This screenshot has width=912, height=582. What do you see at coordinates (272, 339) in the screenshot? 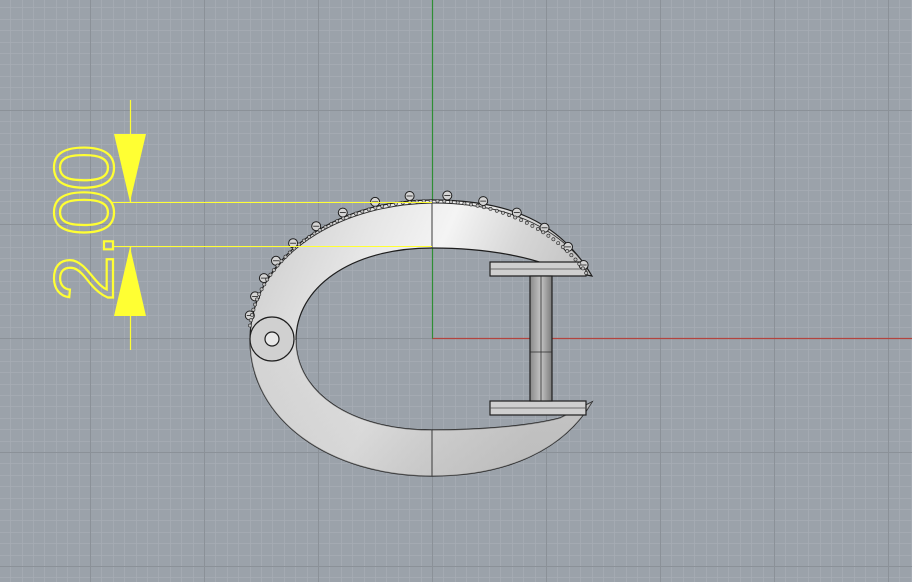
I see `hinge-pin-hole` at bounding box center [272, 339].